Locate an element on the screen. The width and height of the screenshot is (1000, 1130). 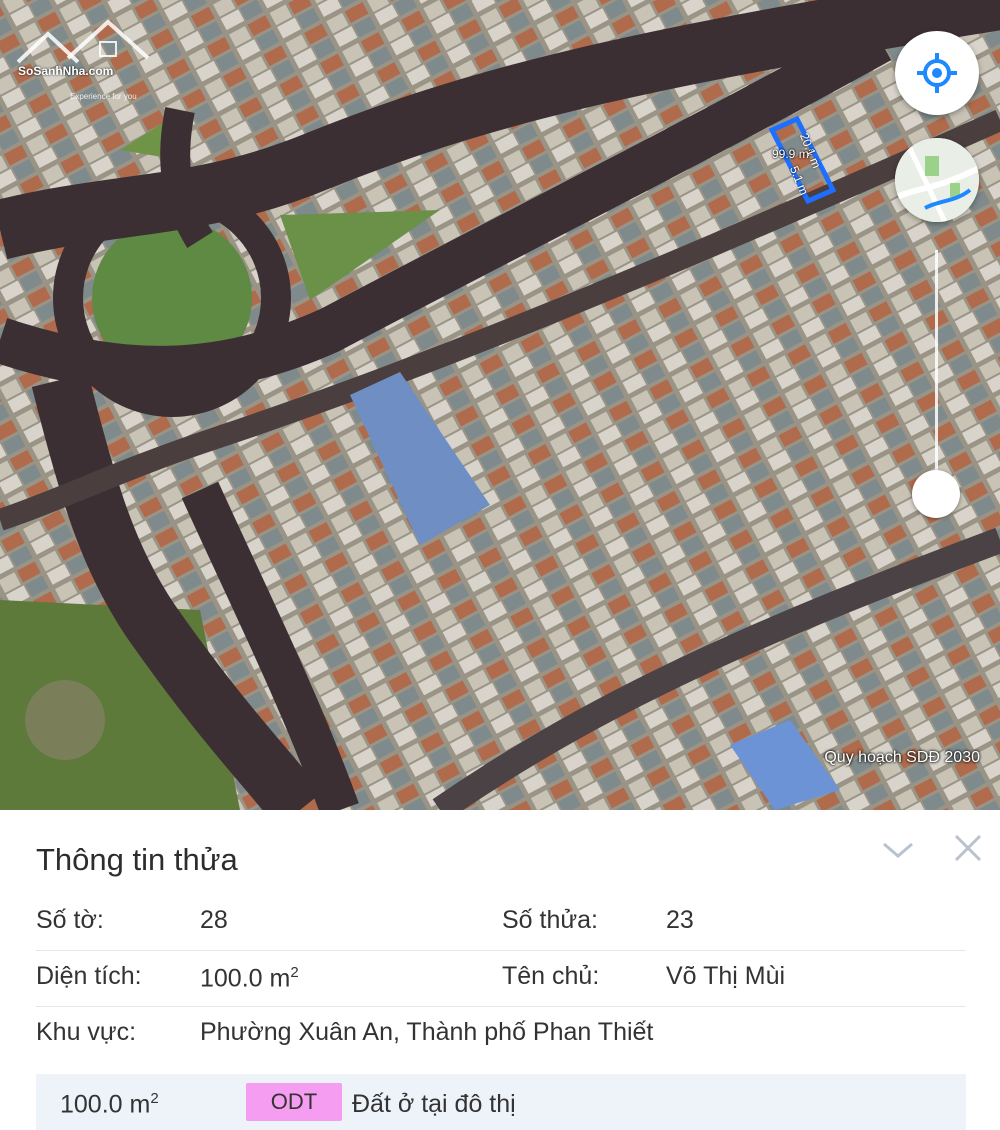
land-use-area: 100.0 m2 is located at coordinates (109, 1104).